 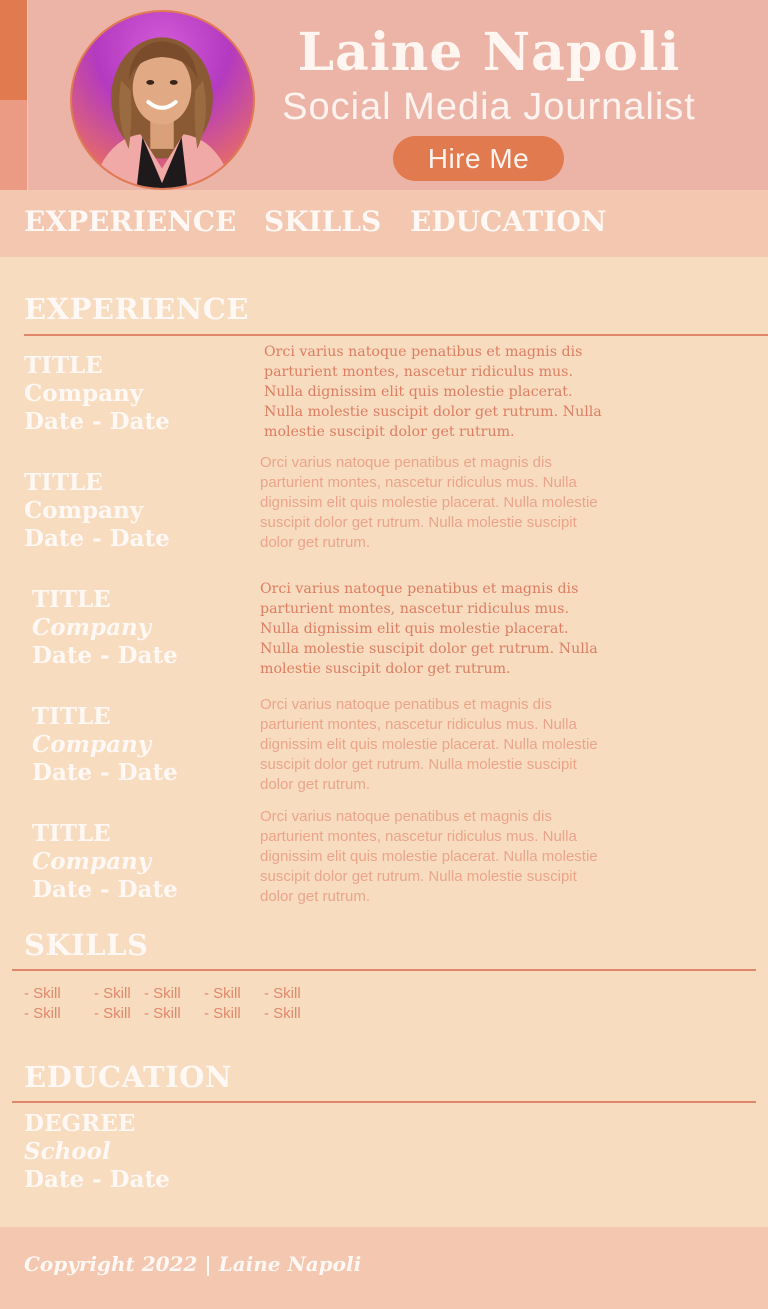 What do you see at coordinates (84, 510) in the screenshot?
I see `job-2-company: Company` at bounding box center [84, 510].